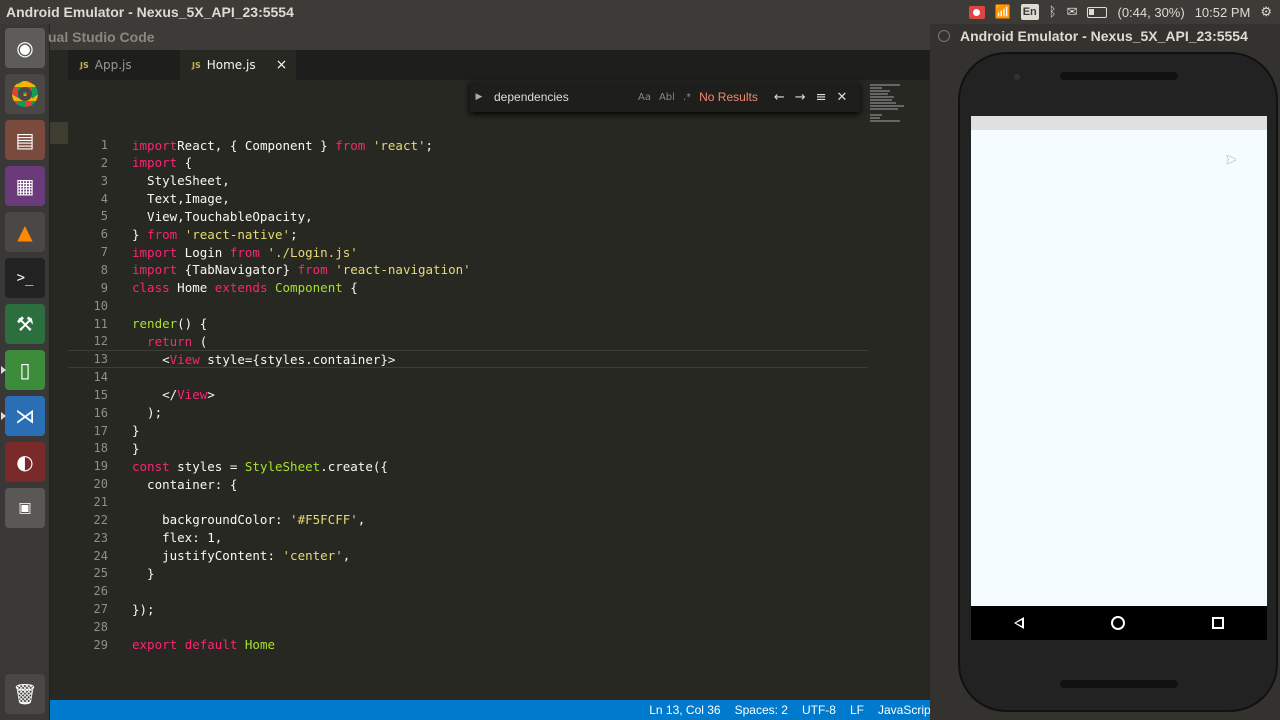 This screenshot has height=720, width=1280. What do you see at coordinates (468, 181) in the screenshot?
I see `code-line: 3 StyleSheet,` at bounding box center [468, 181].